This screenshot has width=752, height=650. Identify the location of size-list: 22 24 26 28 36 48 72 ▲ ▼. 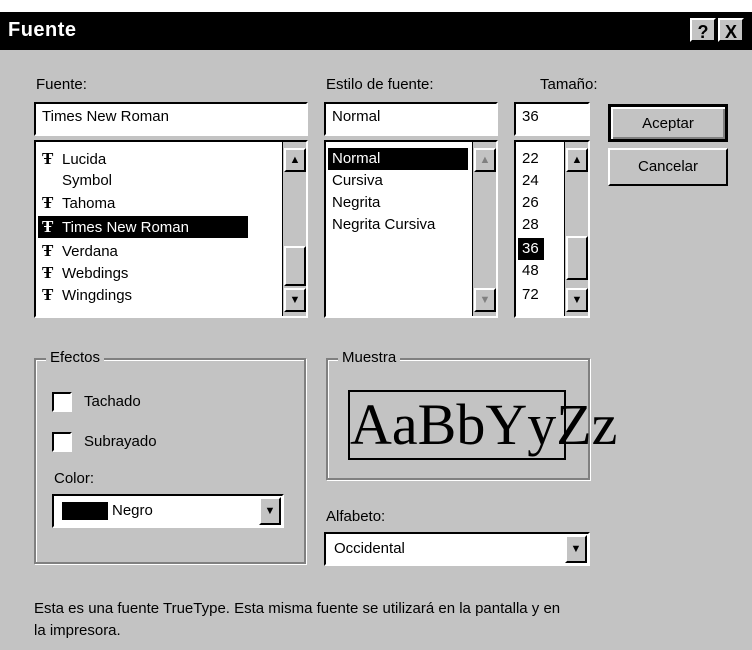
(552, 229).